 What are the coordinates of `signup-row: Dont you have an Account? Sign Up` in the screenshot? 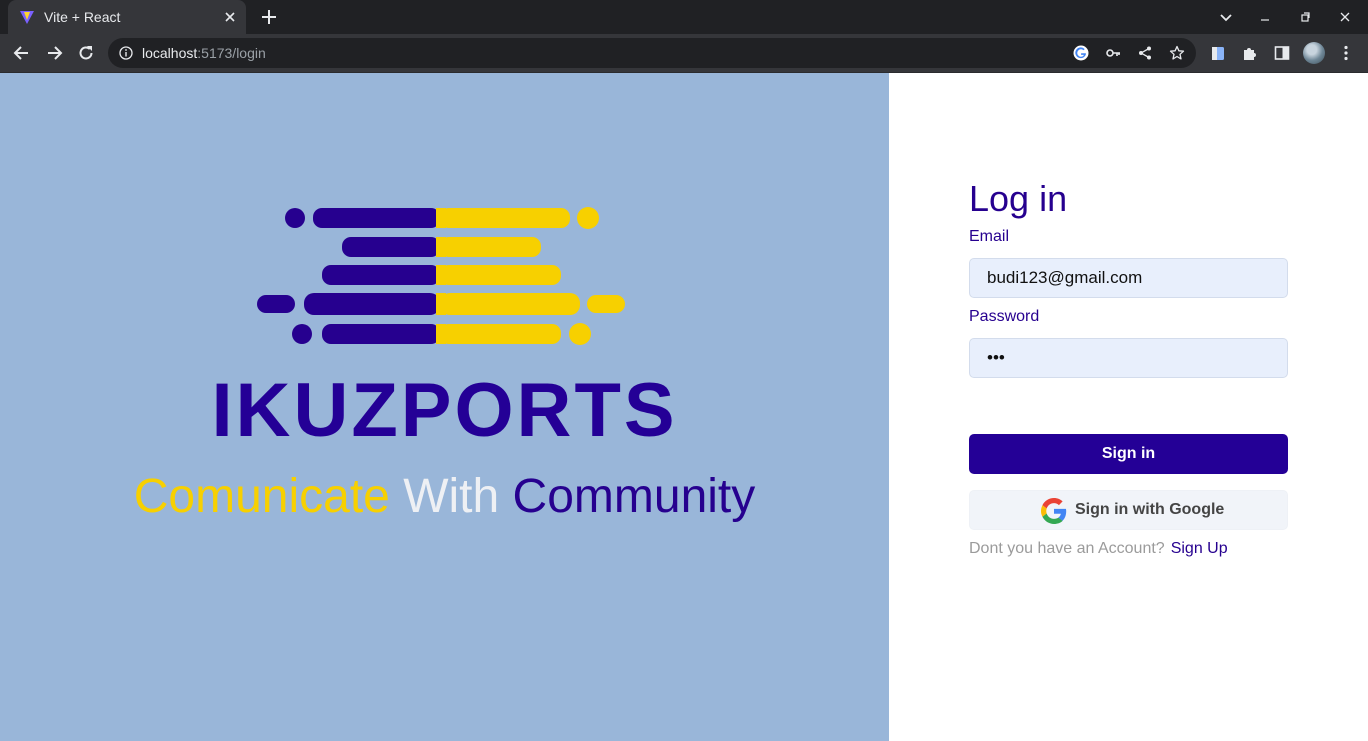 It's located at (1098, 549).